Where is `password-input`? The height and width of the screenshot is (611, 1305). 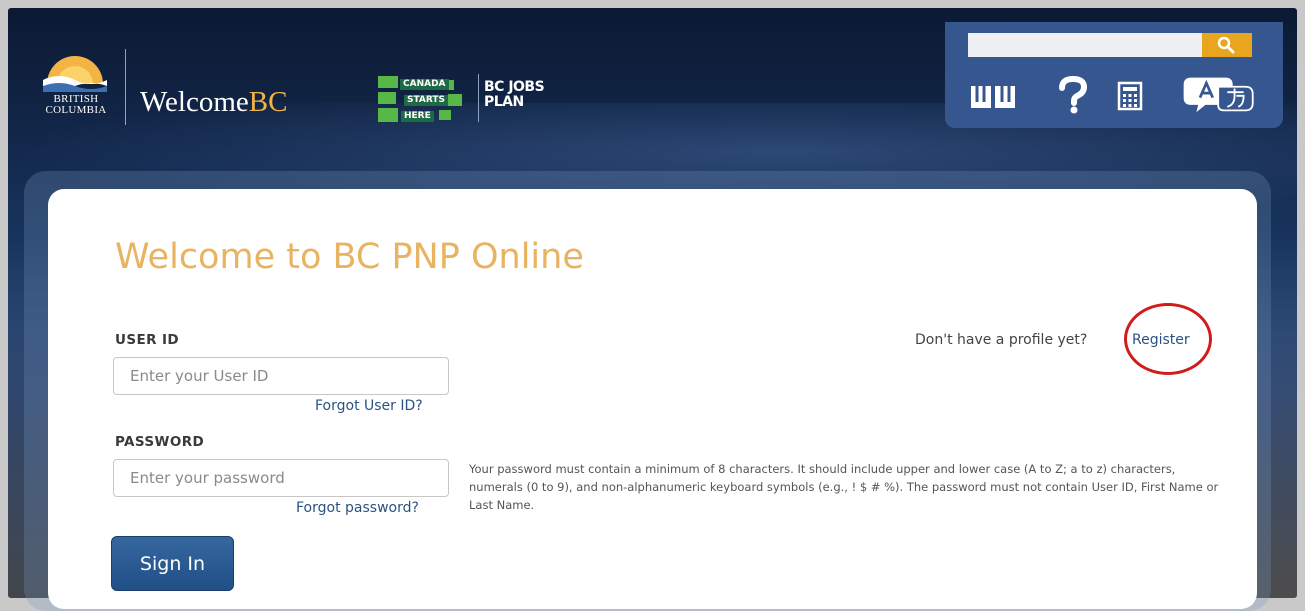 password-input is located at coordinates (281, 478).